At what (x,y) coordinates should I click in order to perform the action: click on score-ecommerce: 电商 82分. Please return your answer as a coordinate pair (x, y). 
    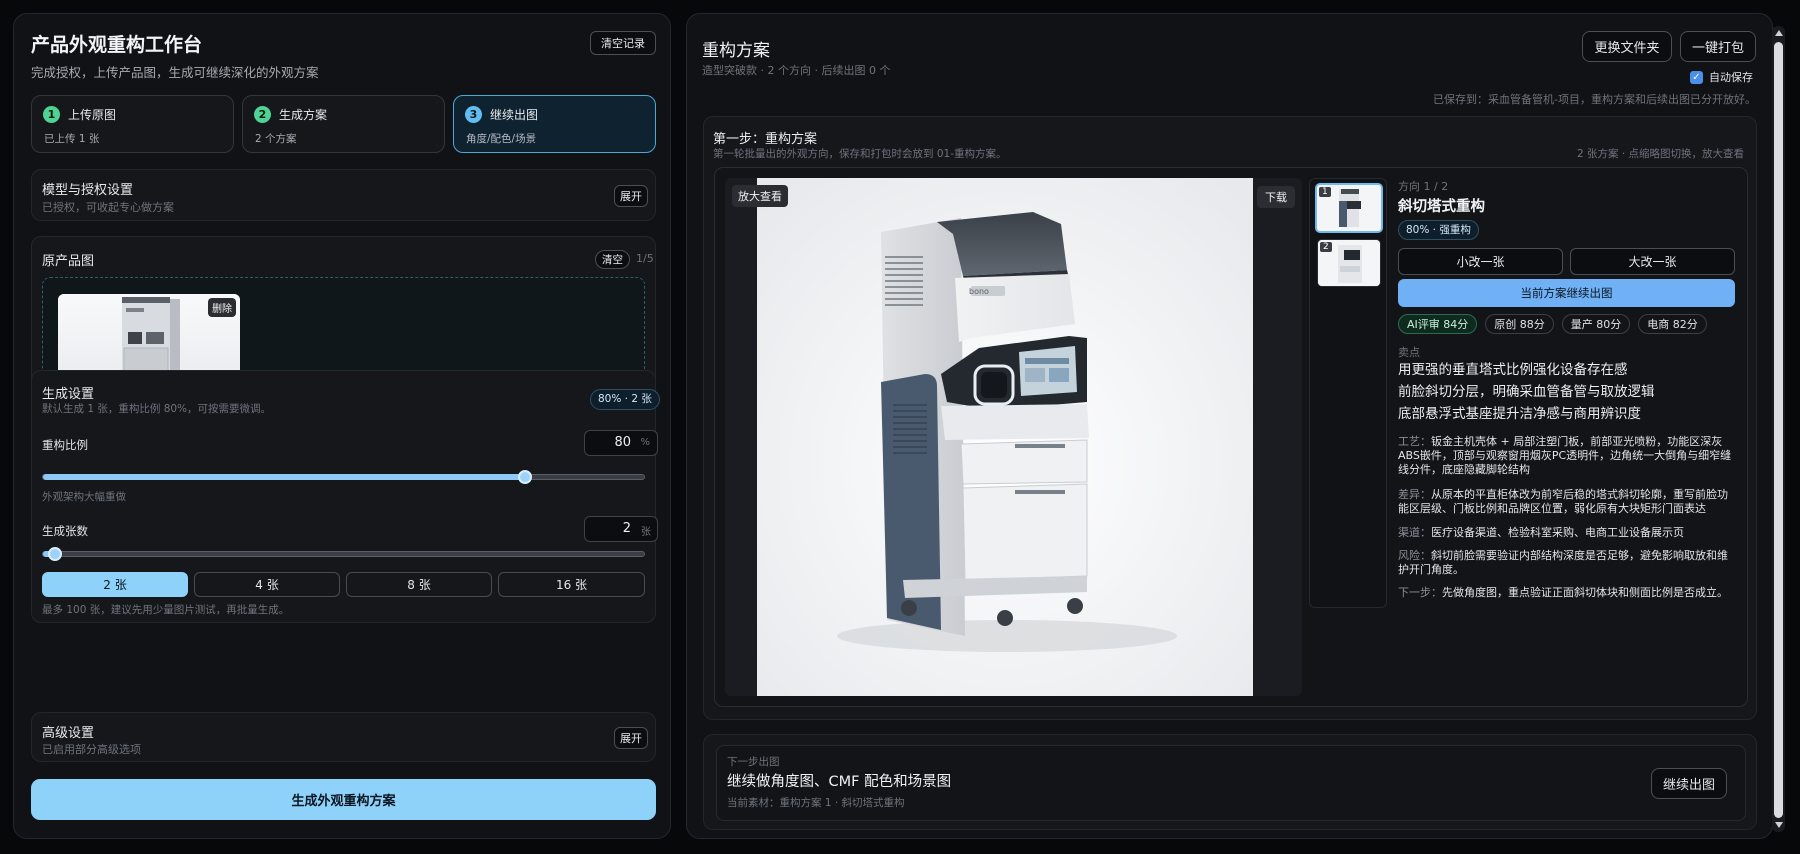
    Looking at the image, I should click on (1672, 324).